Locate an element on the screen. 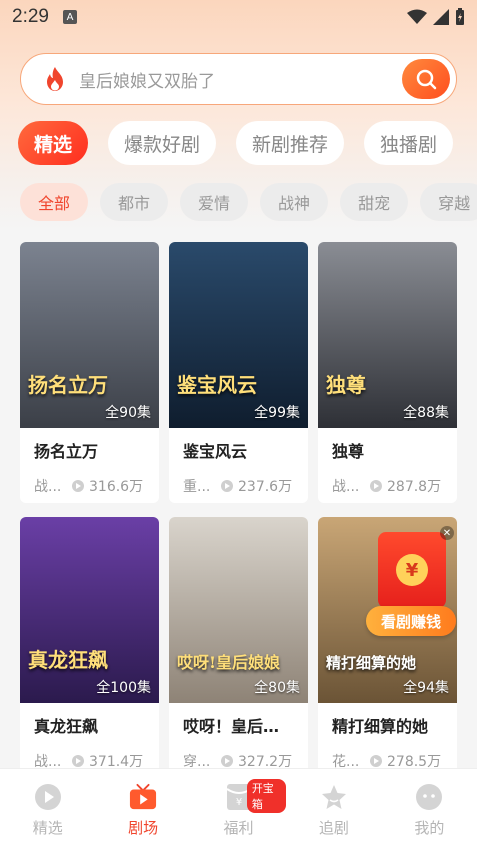 The height and width of the screenshot is (848, 477). main-tabs-container: 精选 爆款好剧 新剧推荐 独播剧 is located at coordinates (230, 143).